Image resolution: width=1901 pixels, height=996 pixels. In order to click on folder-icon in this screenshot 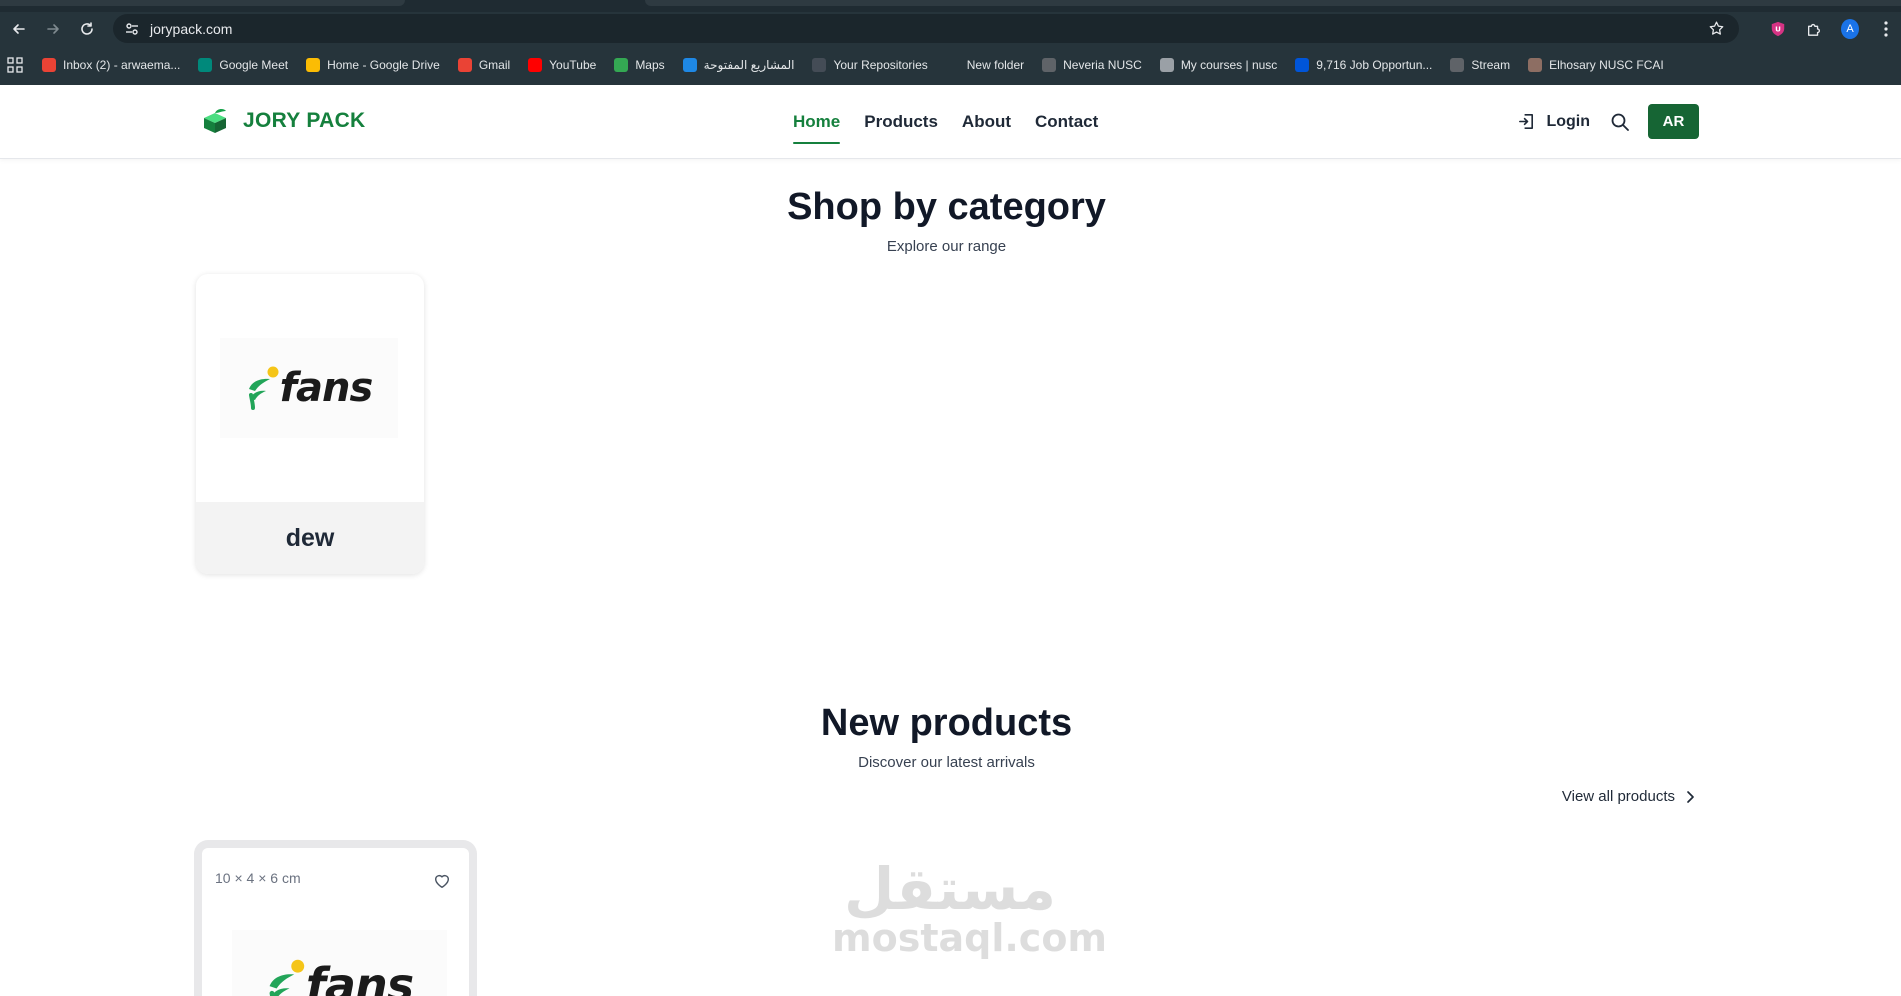, I will do `click(952, 65)`.